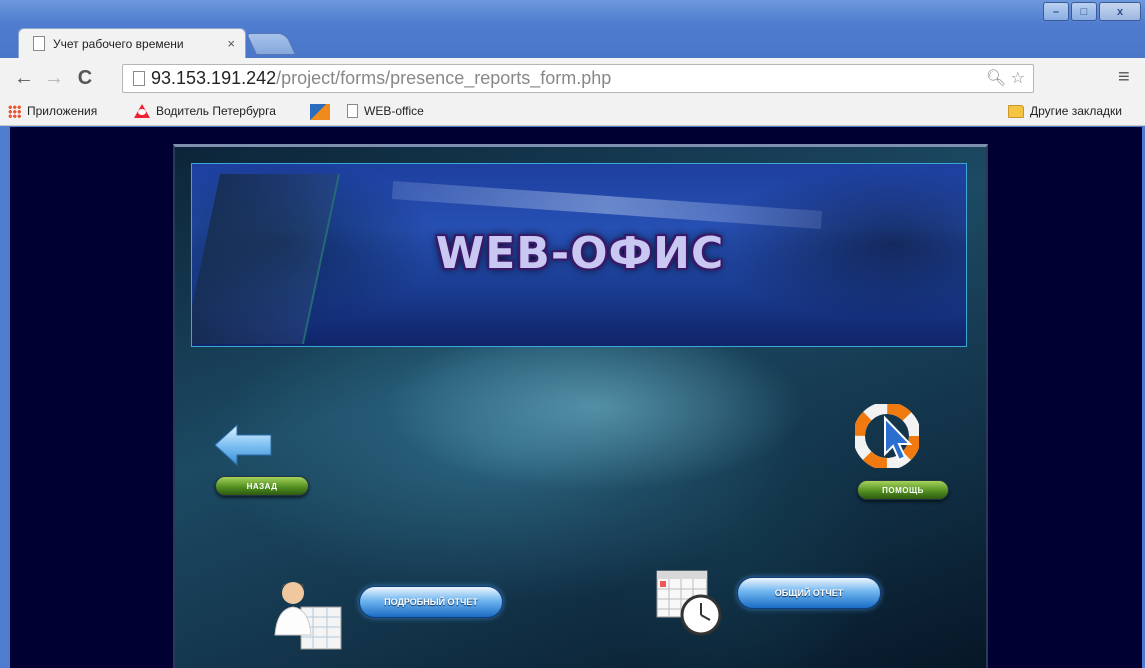  What do you see at coordinates (1005, 78) in the screenshot?
I see `zoom-star-icons: 🔍︎ ☆` at bounding box center [1005, 78].